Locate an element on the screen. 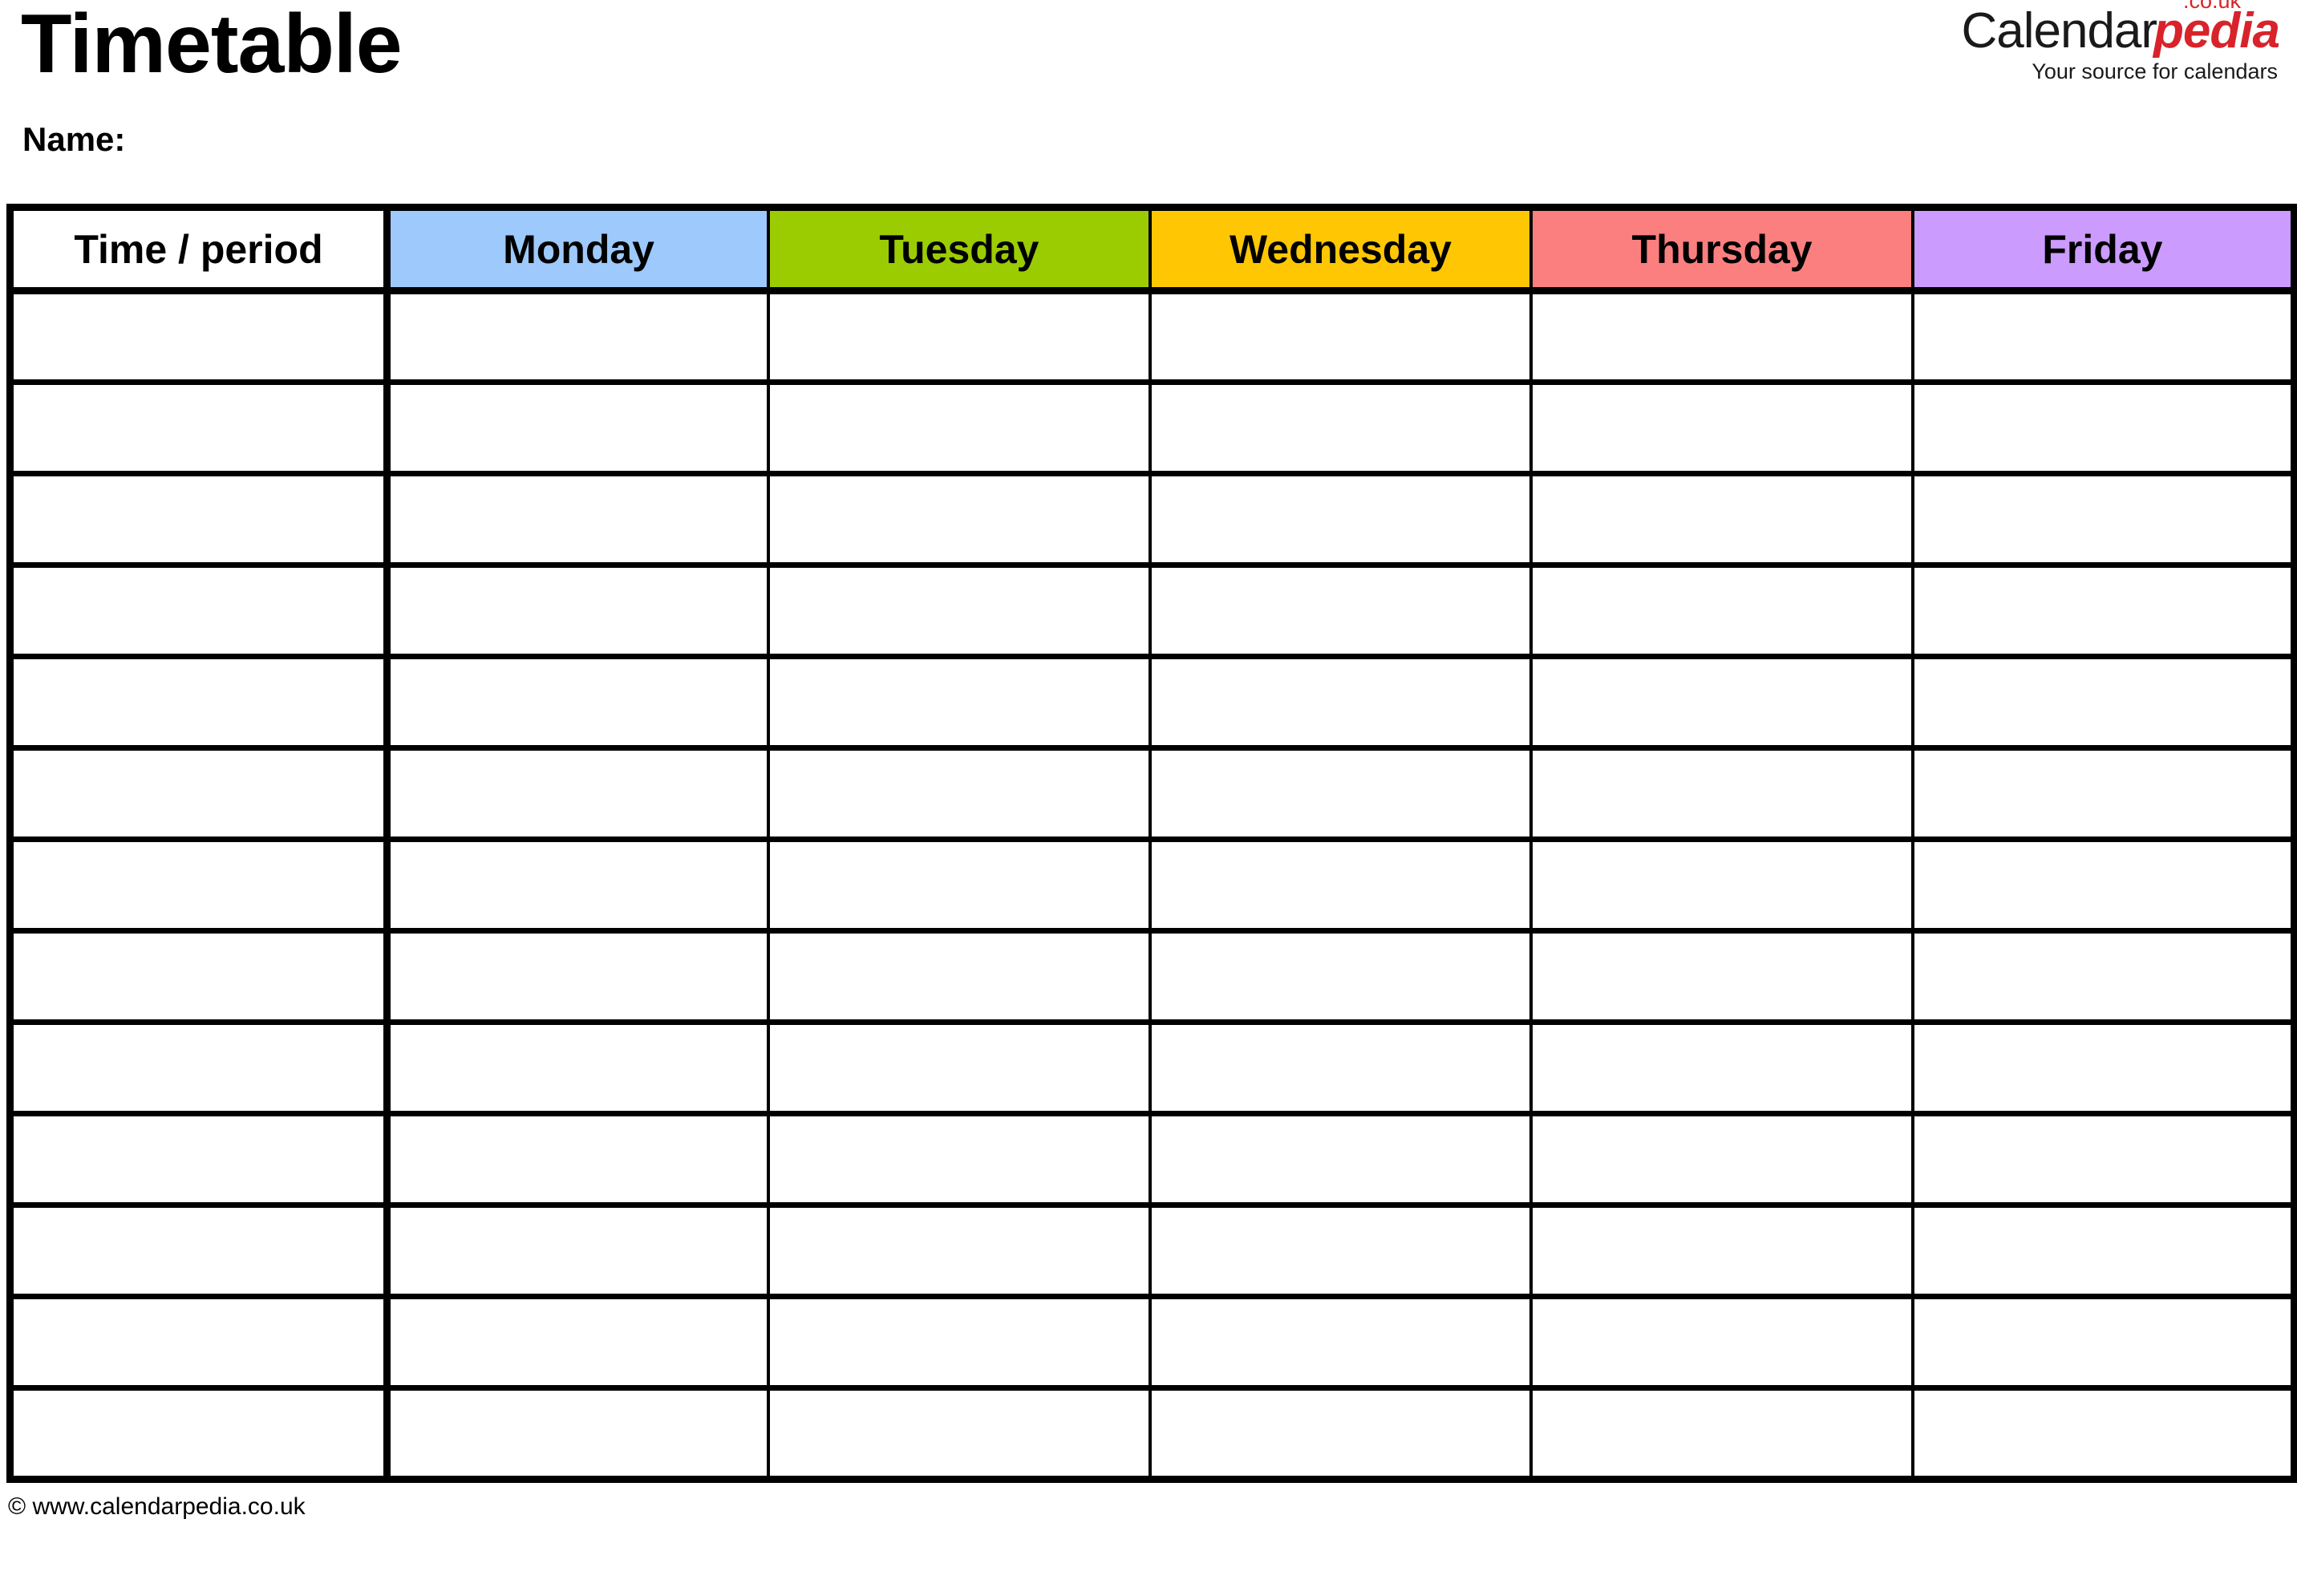 The image size is (2297, 1596). logo-wordmark: Calendarpedia .co.uk is located at coordinates (2078, 29).